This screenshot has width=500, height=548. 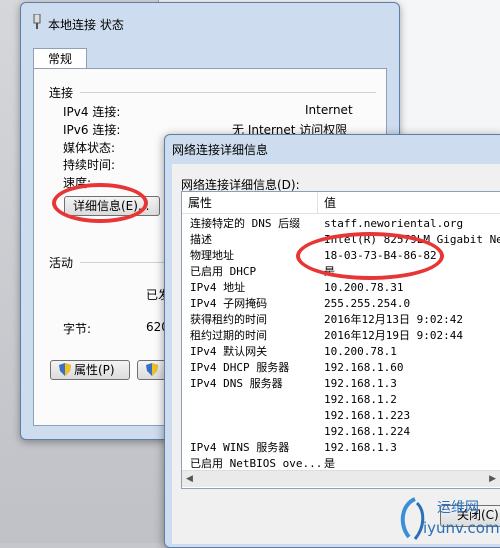 What do you see at coordinates (100, 203) in the screenshot?
I see `highlight-oval-details` at bounding box center [100, 203].